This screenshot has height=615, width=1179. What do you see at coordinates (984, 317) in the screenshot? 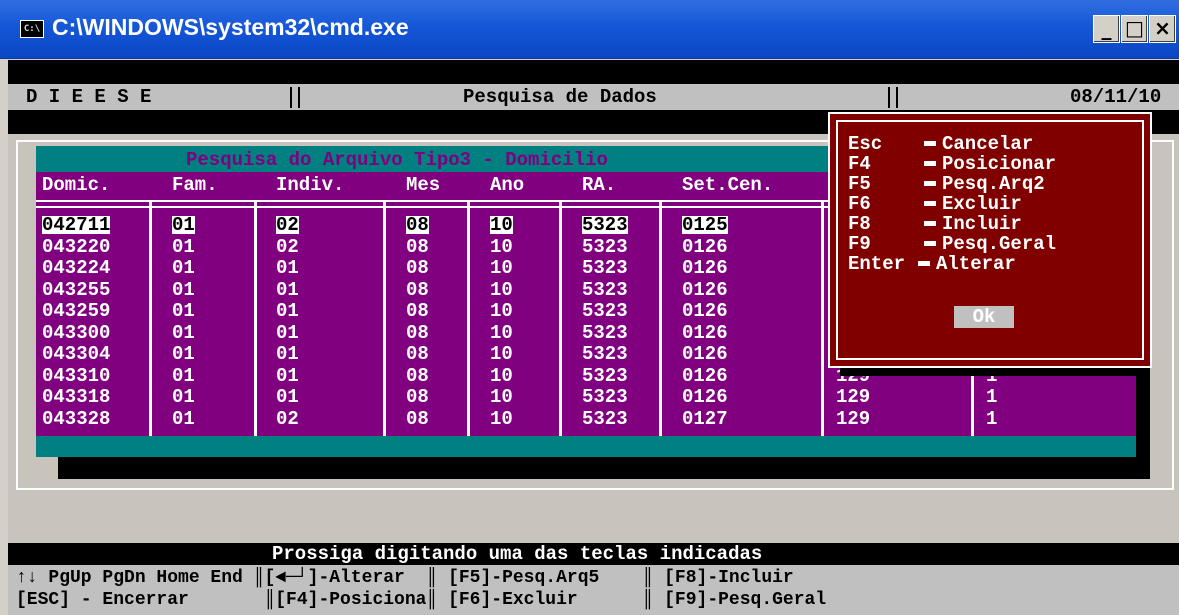
I see `ok-button: Ok` at bounding box center [984, 317].